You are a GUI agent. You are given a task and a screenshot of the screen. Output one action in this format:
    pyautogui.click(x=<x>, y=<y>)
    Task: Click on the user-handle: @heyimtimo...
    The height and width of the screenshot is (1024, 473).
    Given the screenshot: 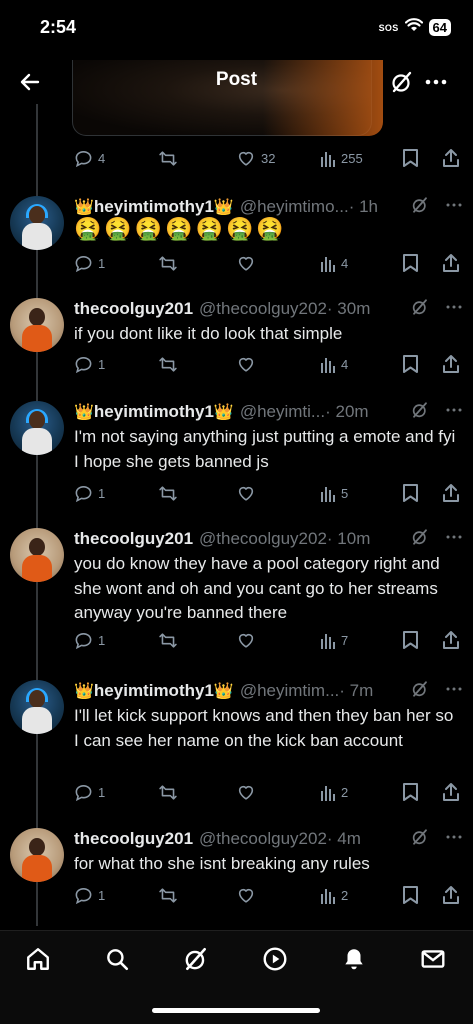 What is the action you would take?
    pyautogui.click(x=294, y=207)
    